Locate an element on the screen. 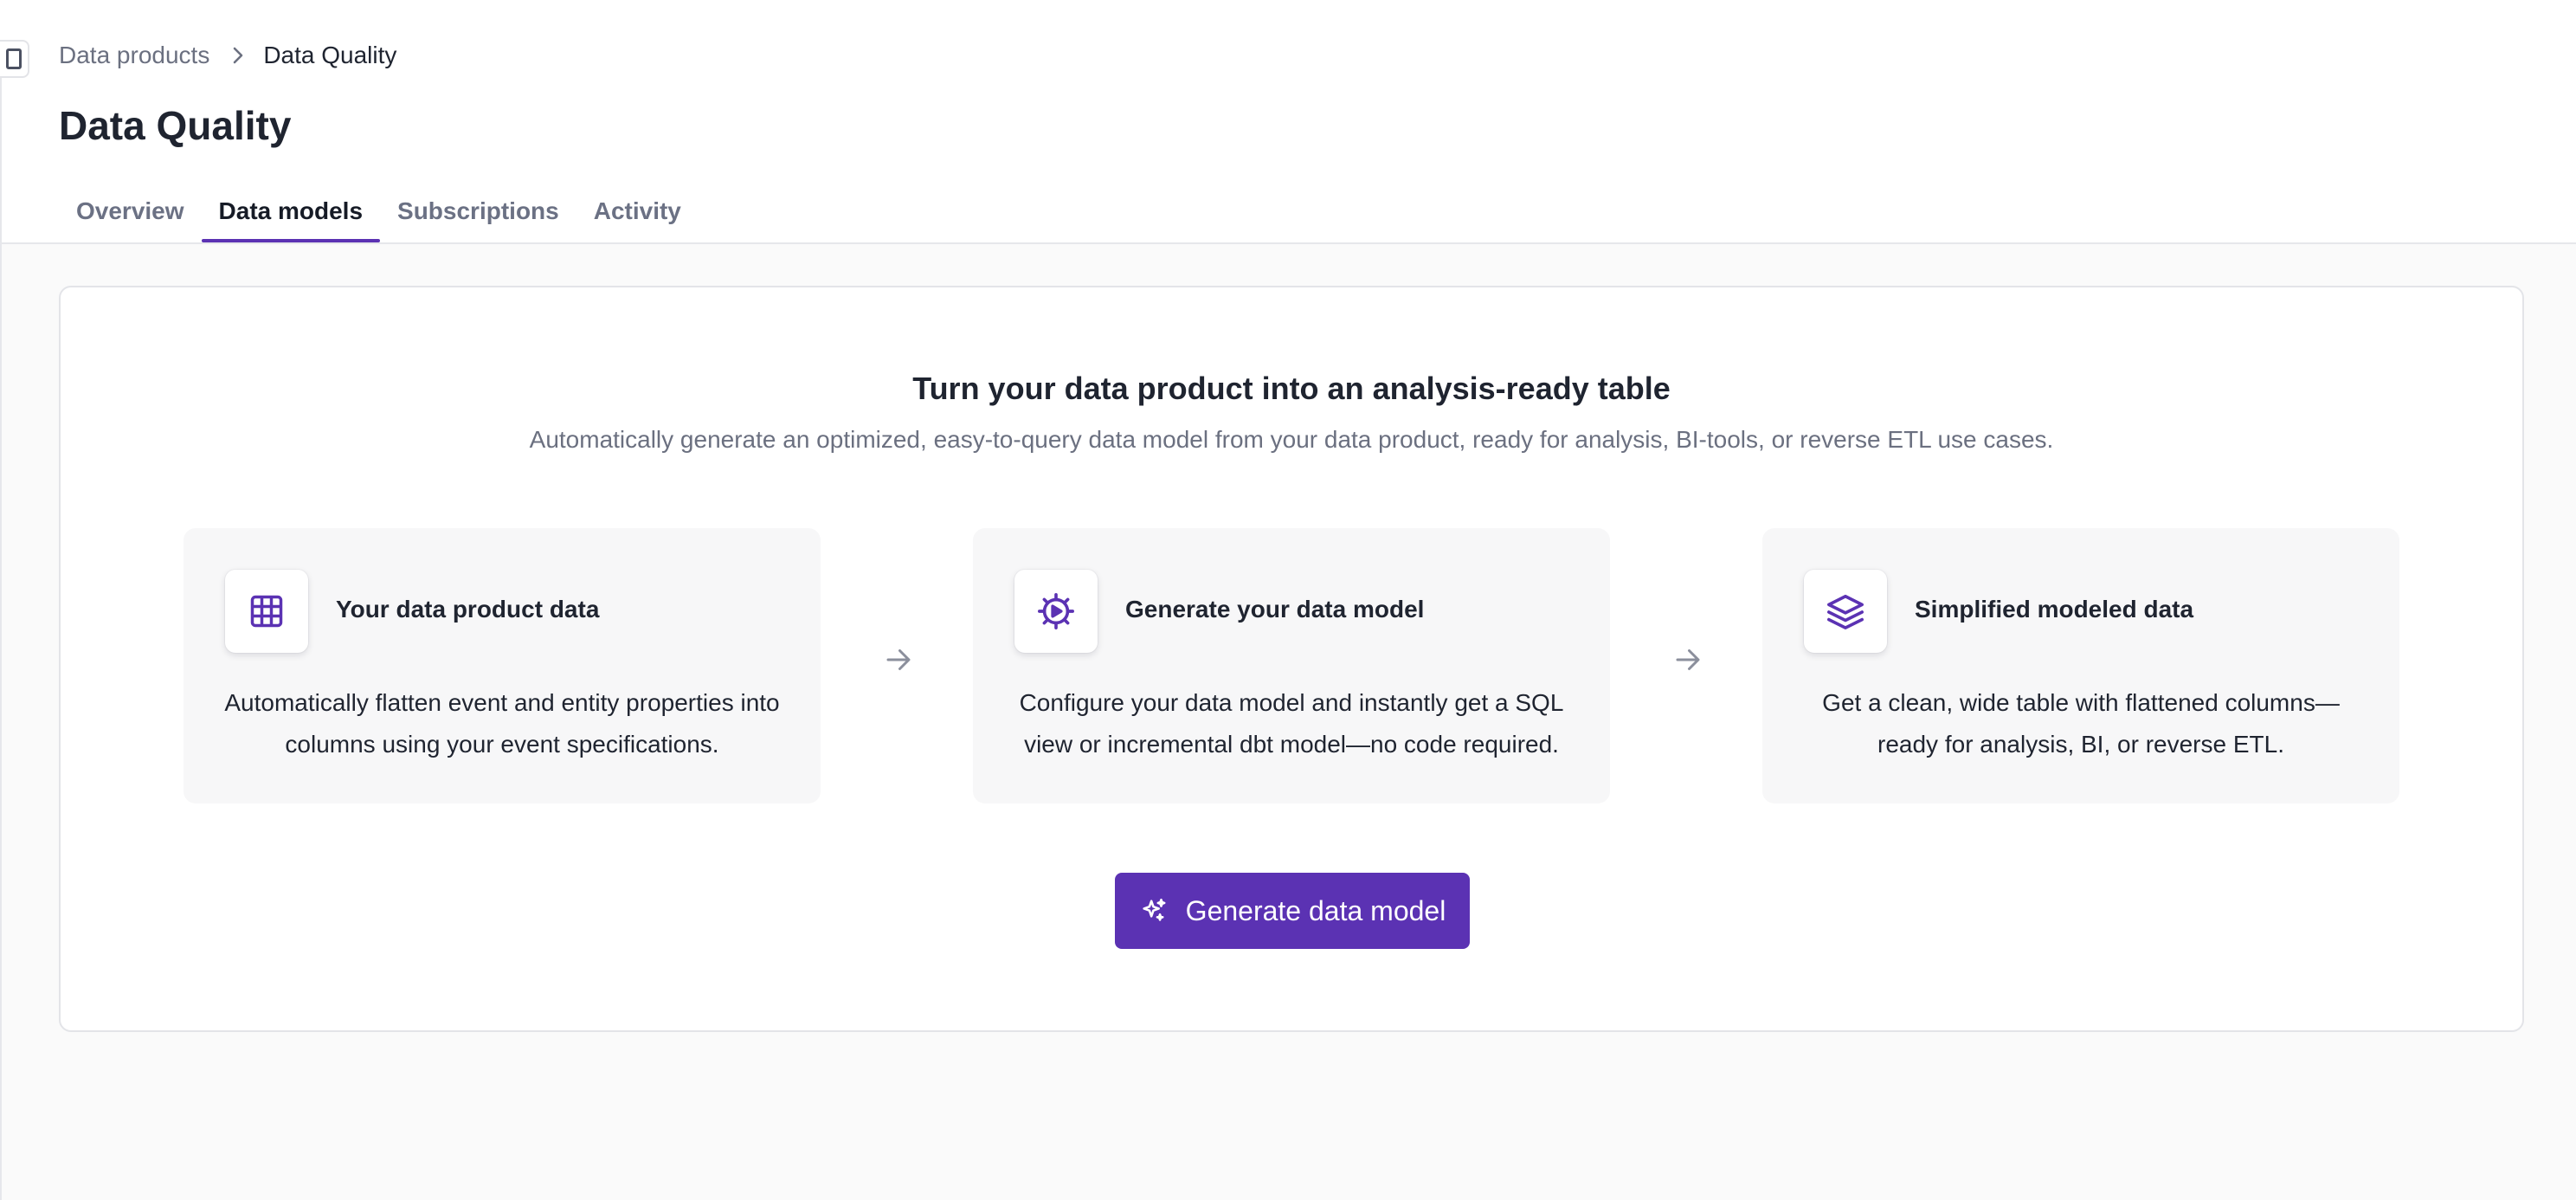 The height and width of the screenshot is (1200, 2576). step-title: Your data product data is located at coordinates (468, 609).